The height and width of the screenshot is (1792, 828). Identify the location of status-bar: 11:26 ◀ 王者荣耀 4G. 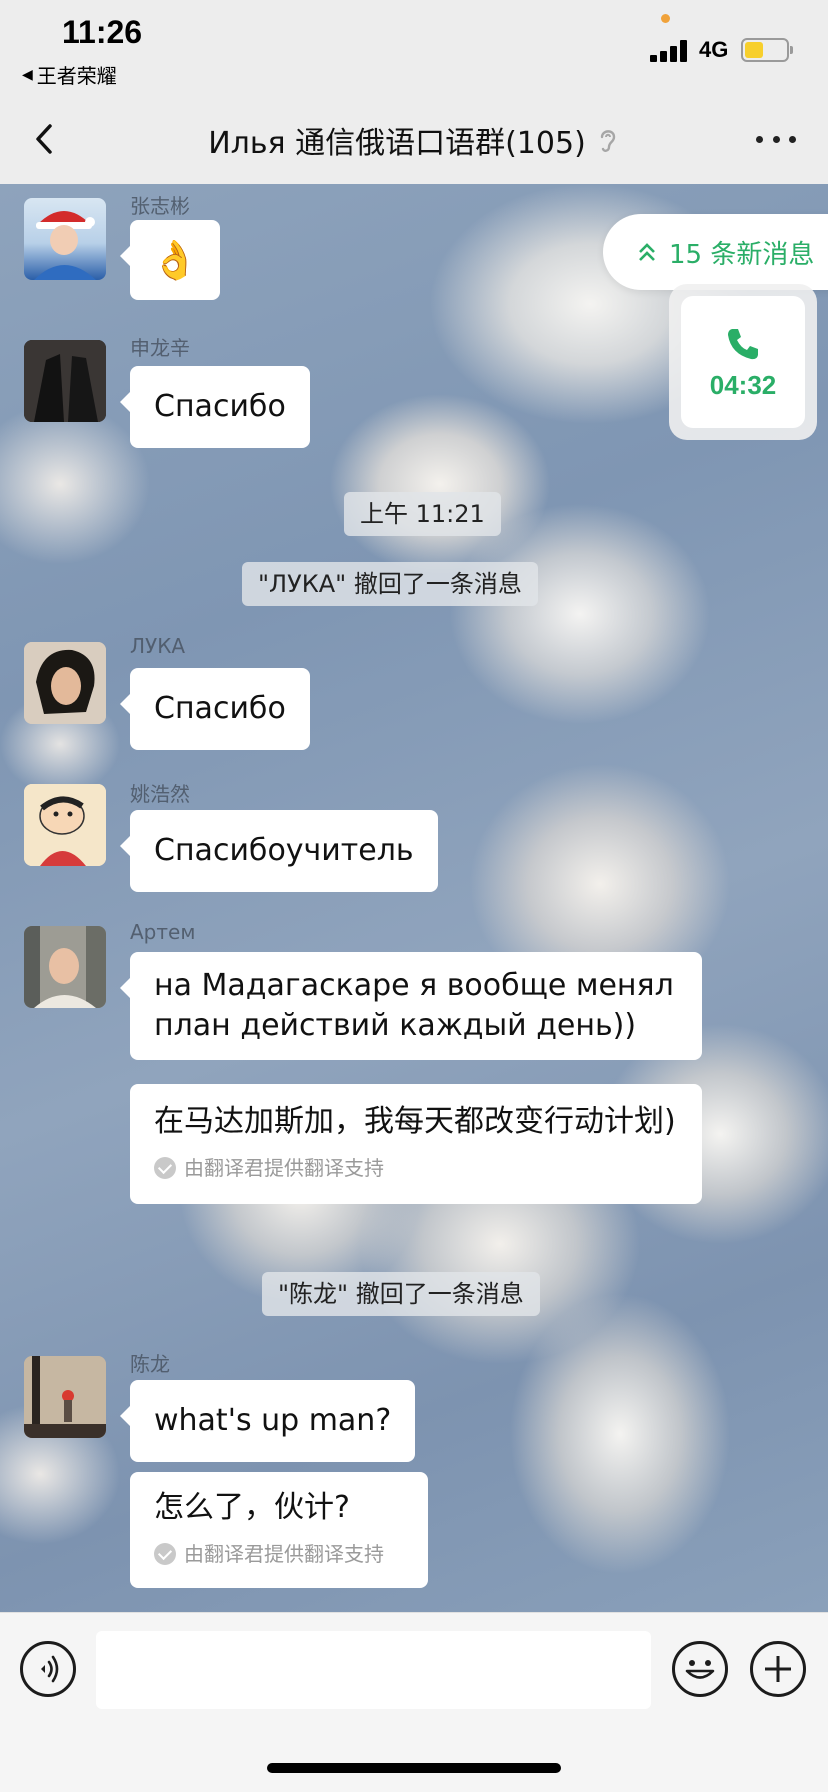
(414, 48).